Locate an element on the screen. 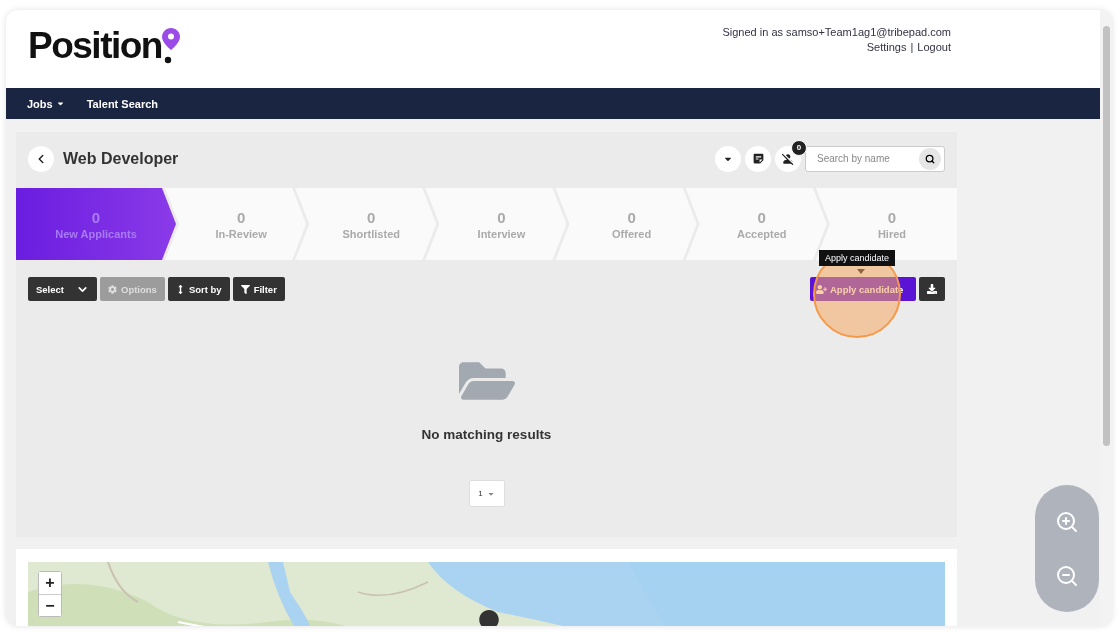 This screenshot has height=632, width=1120. back-button is located at coordinates (41, 158).